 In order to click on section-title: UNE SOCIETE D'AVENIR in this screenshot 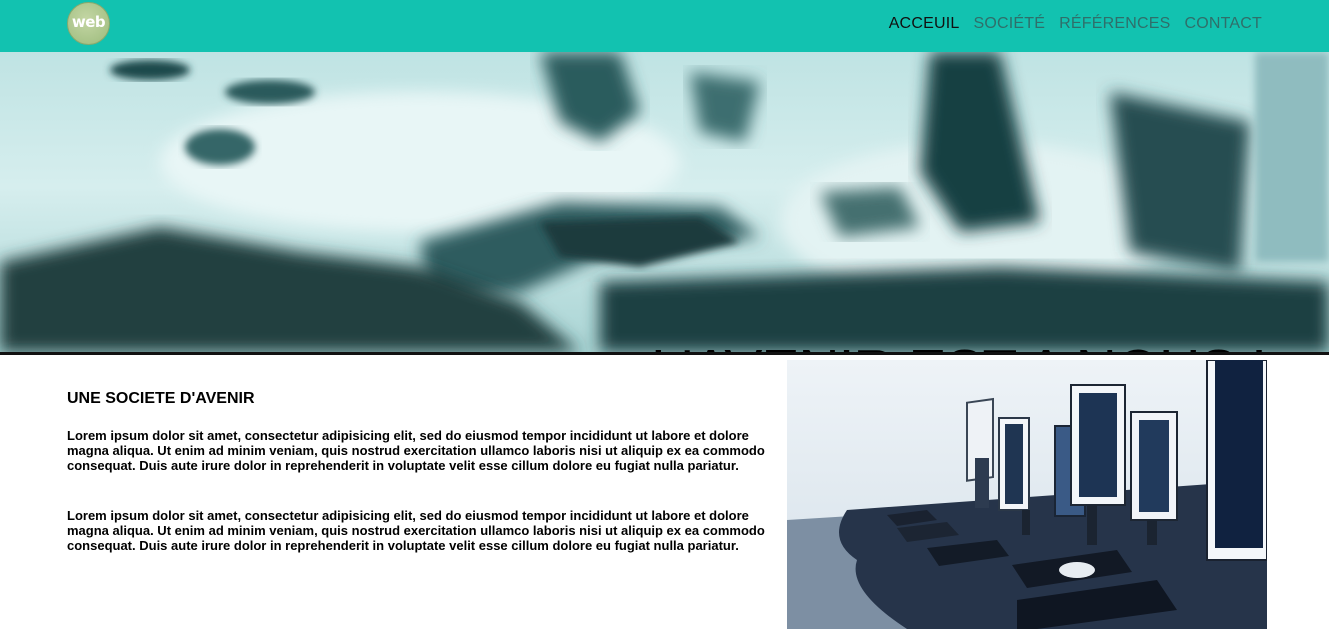, I will do `click(161, 398)`.